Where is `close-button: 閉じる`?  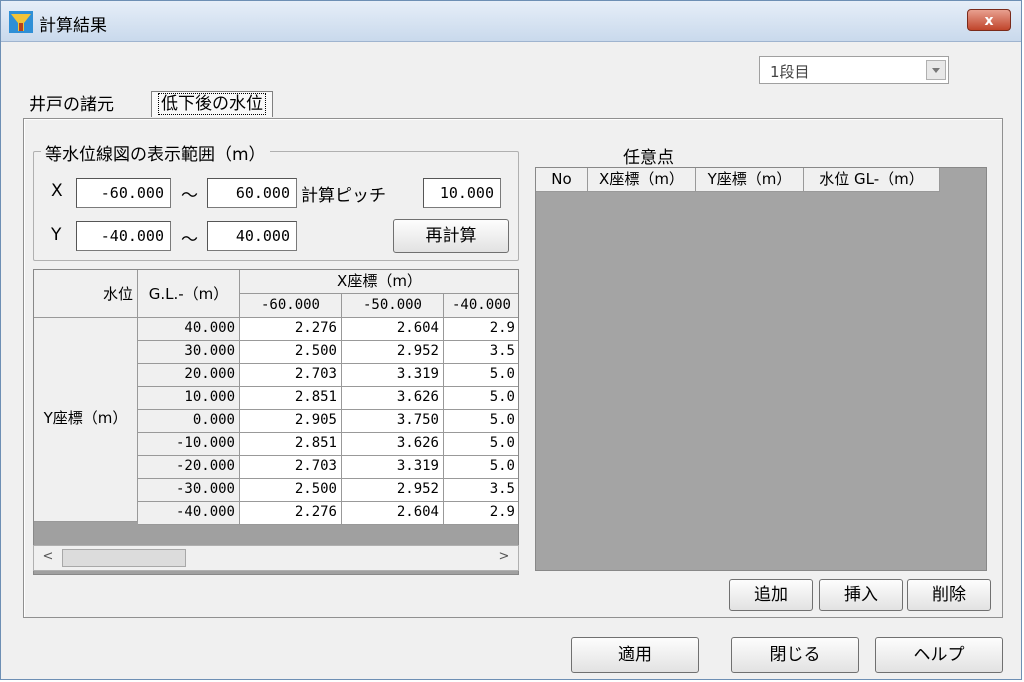
close-button: 閉じる is located at coordinates (795, 655).